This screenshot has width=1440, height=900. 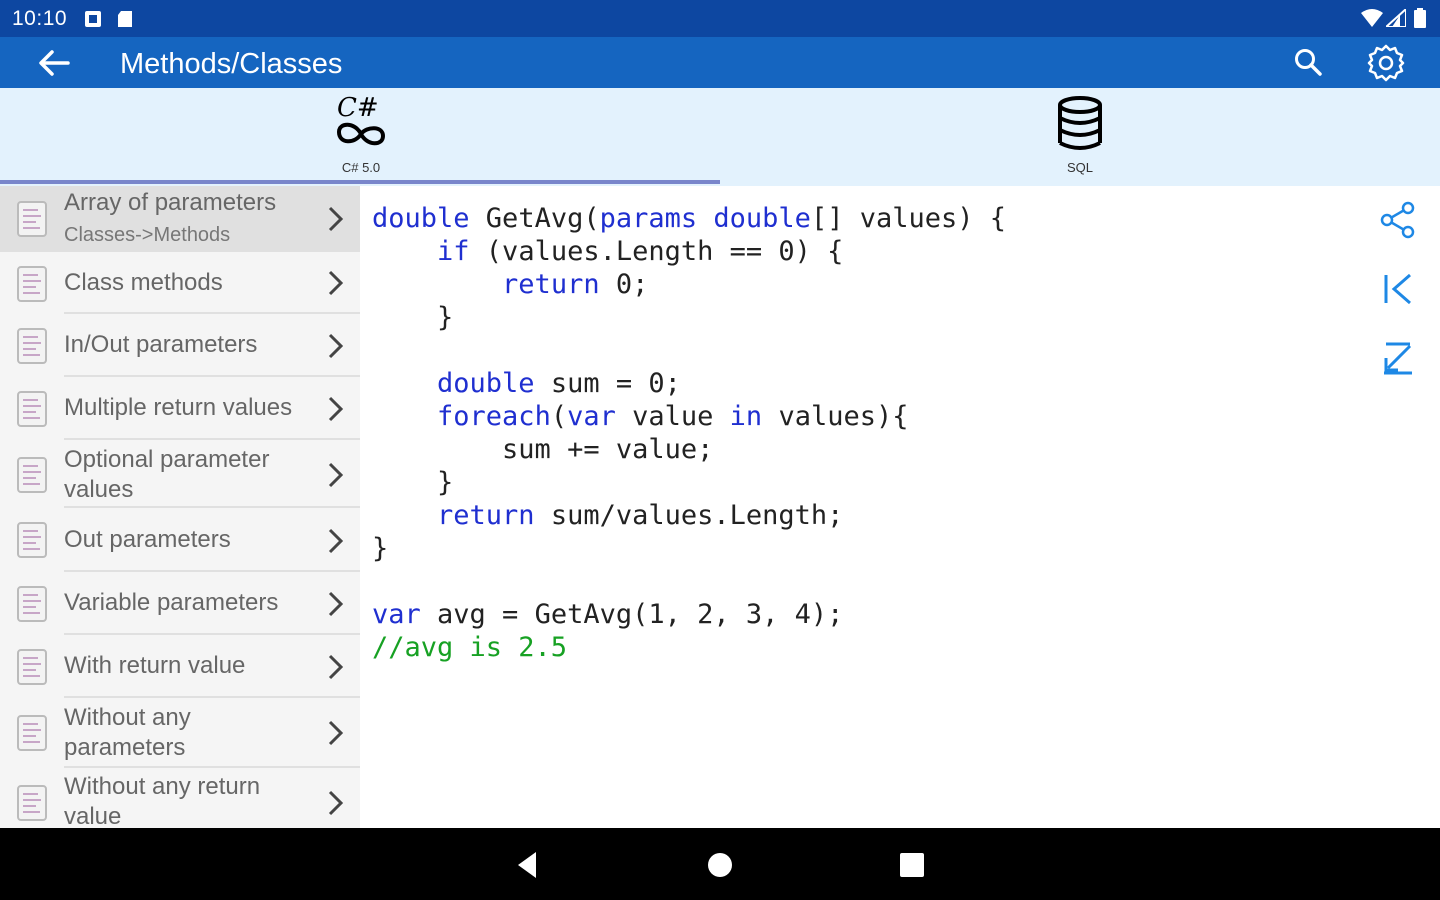 What do you see at coordinates (591, 416) in the screenshot?
I see `code-keyword: var` at bounding box center [591, 416].